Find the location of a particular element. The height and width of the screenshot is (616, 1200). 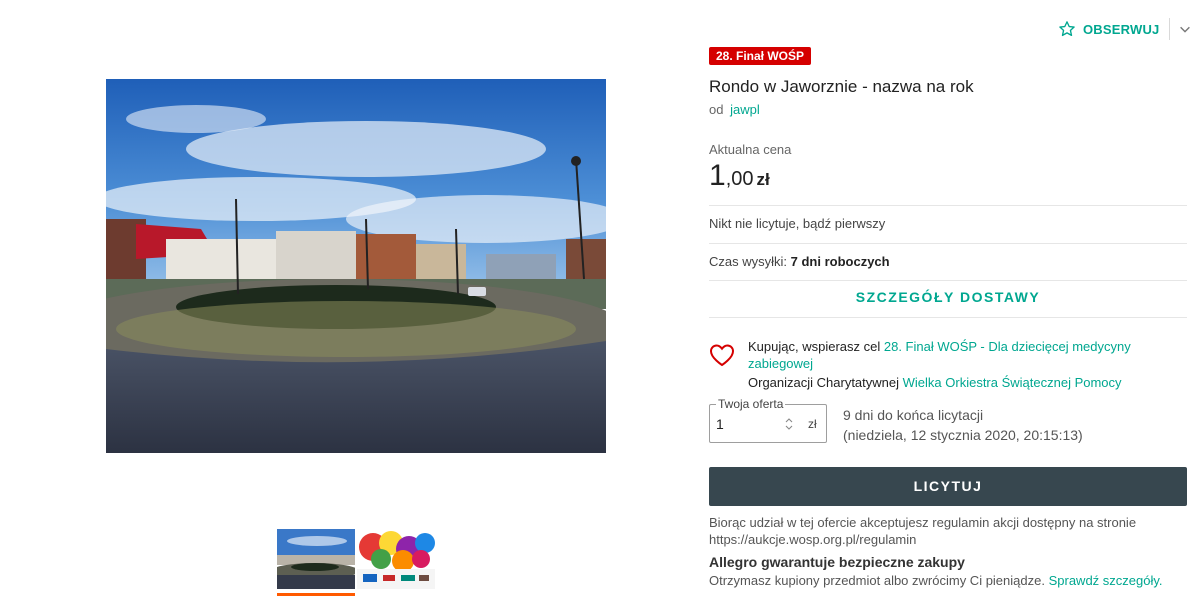

seller-line: od jawpl is located at coordinates (734, 109).